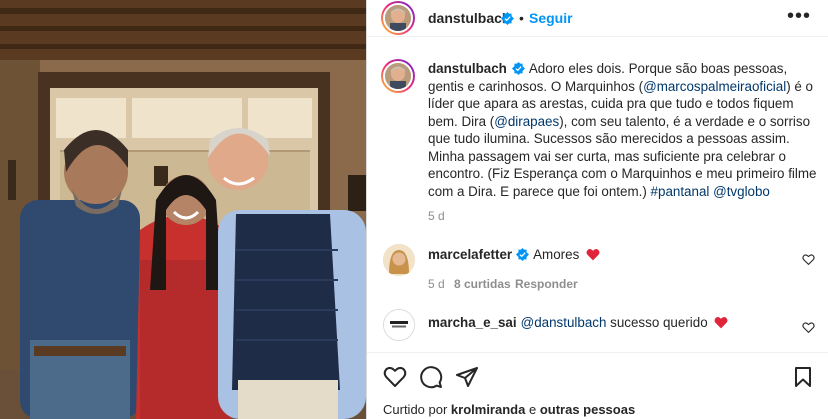 The image size is (828, 419). Describe the element at coordinates (467, 377) in the screenshot. I see `share-paper-plane-icon` at that location.